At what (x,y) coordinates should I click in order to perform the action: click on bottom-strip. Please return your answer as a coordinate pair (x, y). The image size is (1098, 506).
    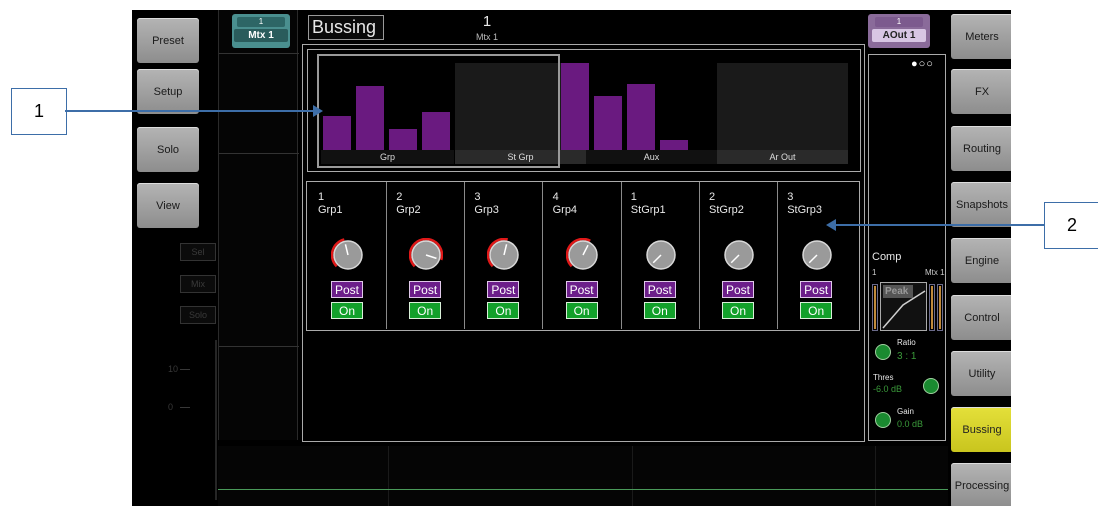
    Looking at the image, I should click on (583, 476).